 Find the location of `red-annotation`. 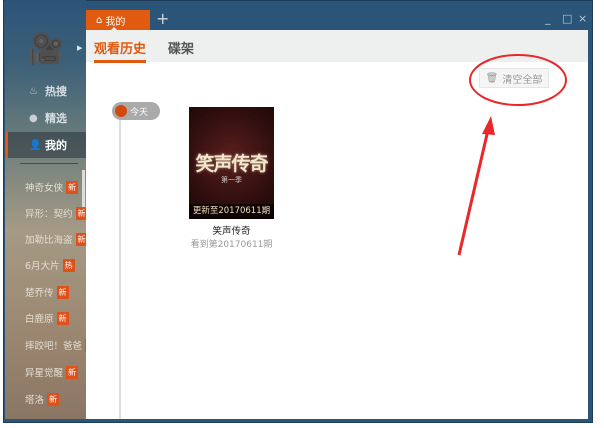

red-annotation is located at coordinates (512, 155).